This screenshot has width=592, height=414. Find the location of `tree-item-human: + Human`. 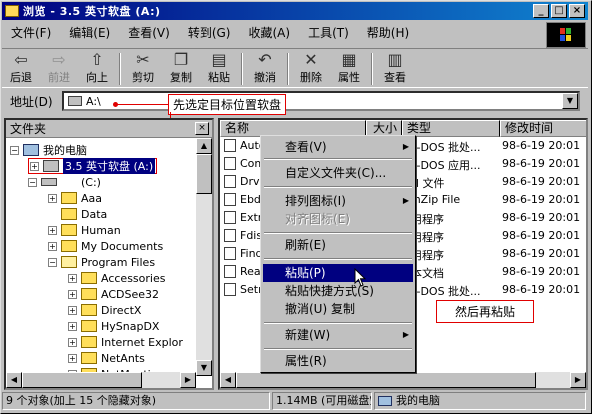

tree-item-human: + Human is located at coordinates (84, 230).